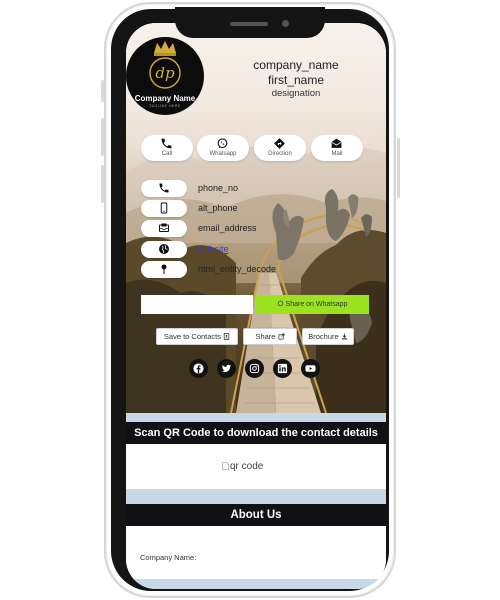  Describe the element at coordinates (197, 304) in the screenshot. I see `whatsapp-number-input` at that location.